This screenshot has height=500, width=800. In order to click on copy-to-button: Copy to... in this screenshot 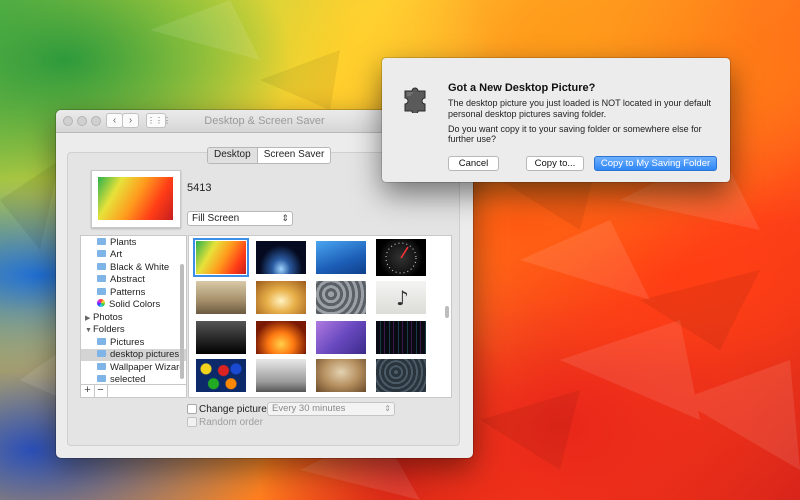, I will do `click(555, 163)`.